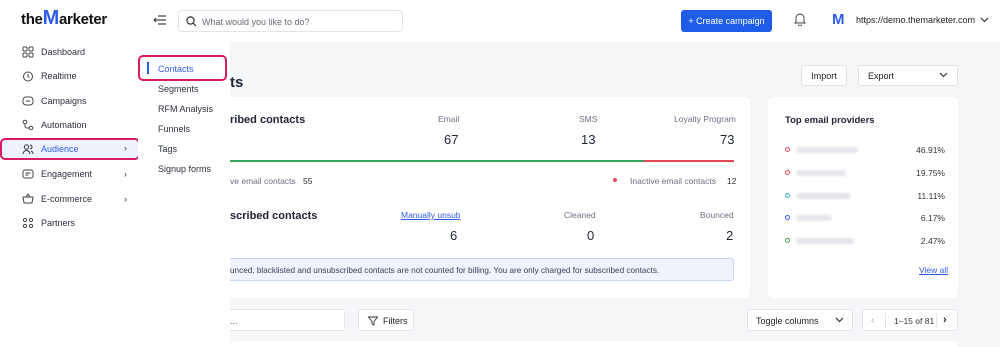 This screenshot has height=347, width=1000. What do you see at coordinates (730, 235) in the screenshot?
I see `bounced-value: 2` at bounding box center [730, 235].